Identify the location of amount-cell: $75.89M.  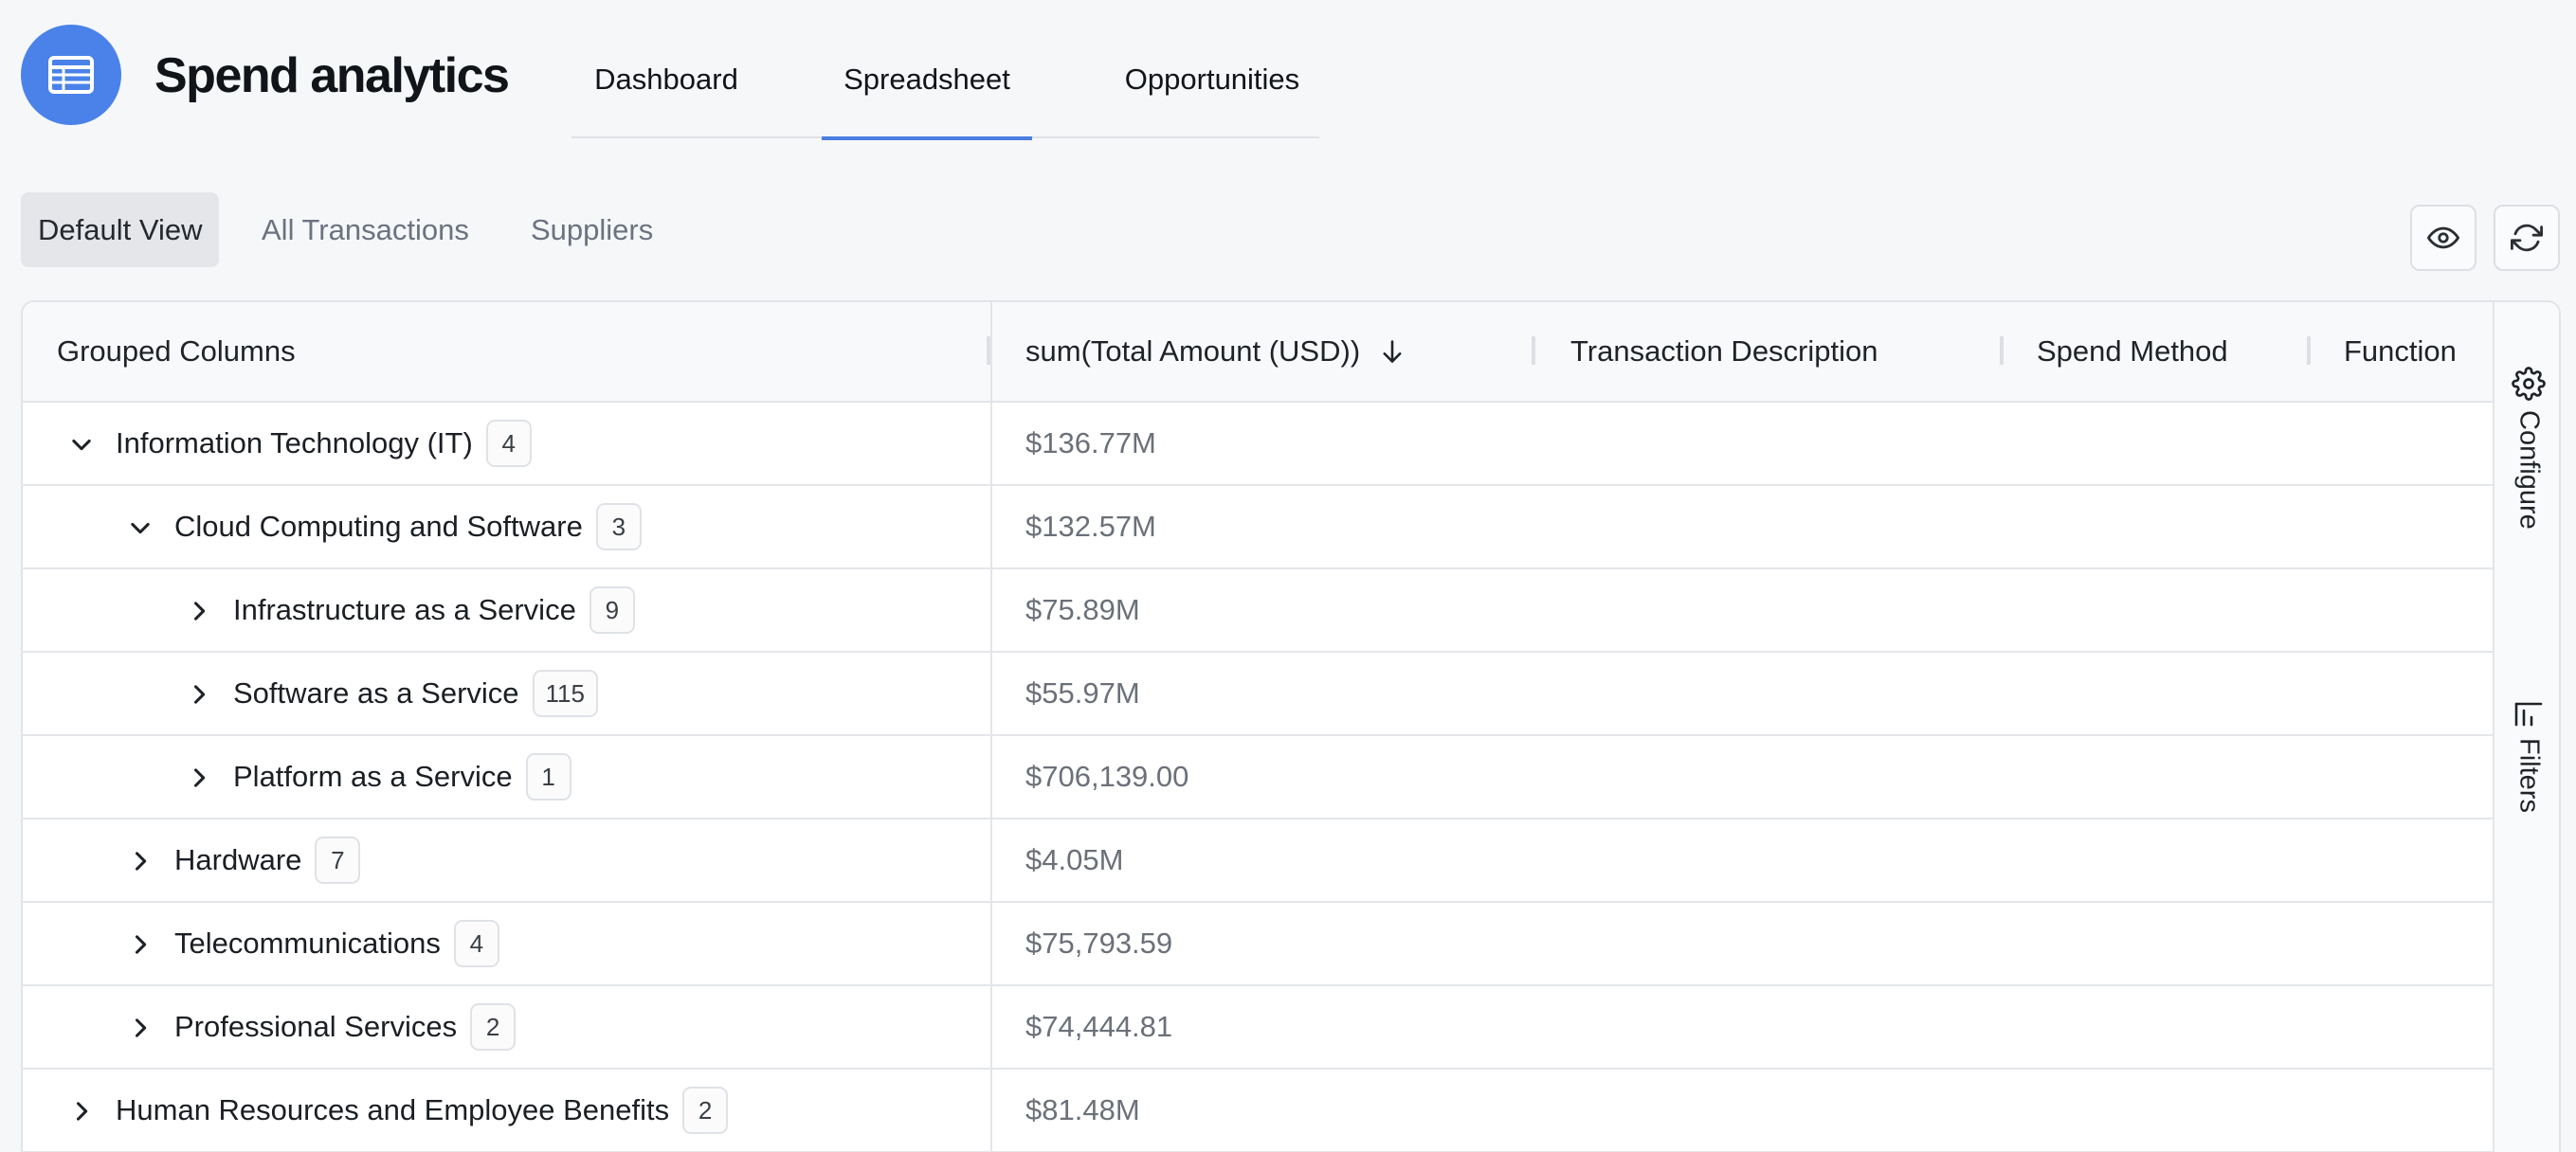
(1082, 609).